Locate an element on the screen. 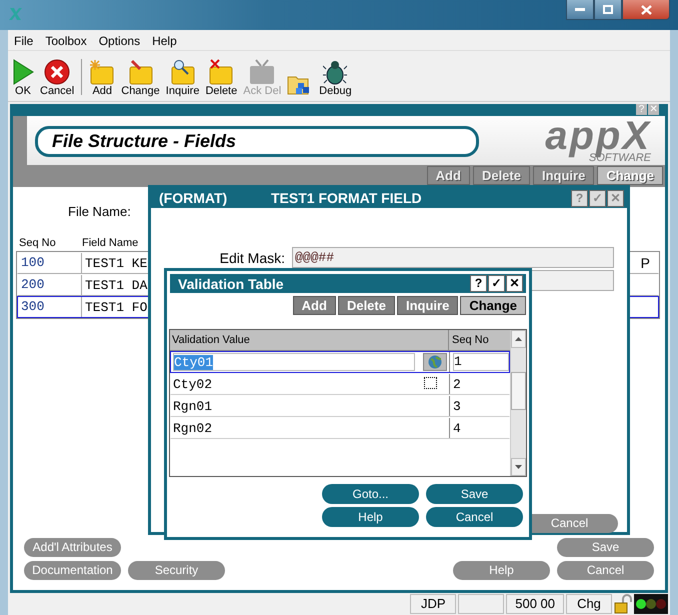 The height and width of the screenshot is (615, 678). maximize-button is located at coordinates (608, 10).